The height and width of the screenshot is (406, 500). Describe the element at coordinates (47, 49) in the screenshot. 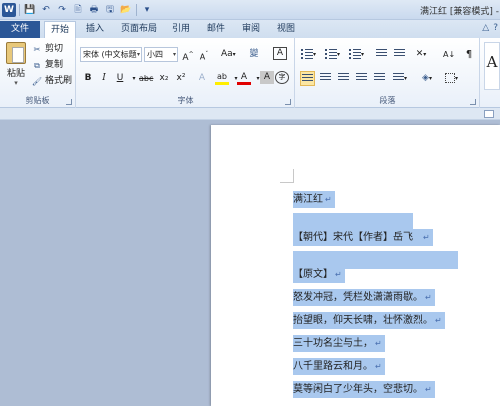

I see `cut-button: ✂ 剪切` at that location.